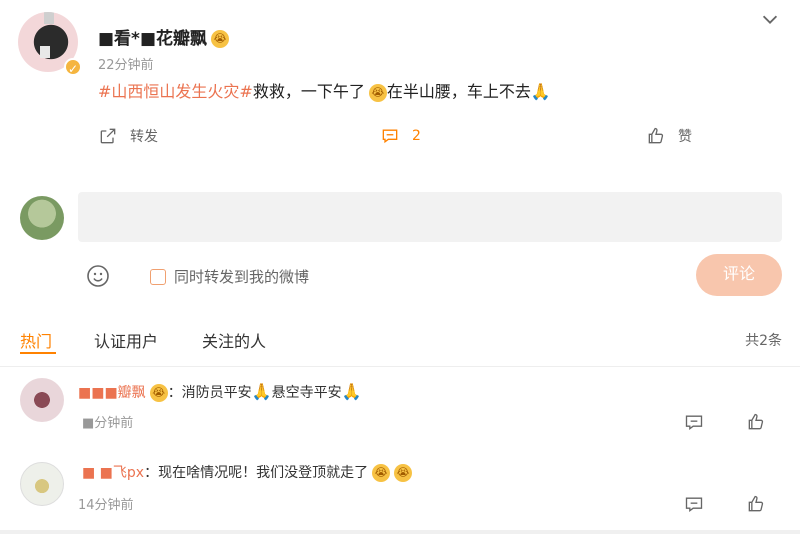  Describe the element at coordinates (209, 393) in the screenshot. I see `comment-text: ：消防员平安` at that location.